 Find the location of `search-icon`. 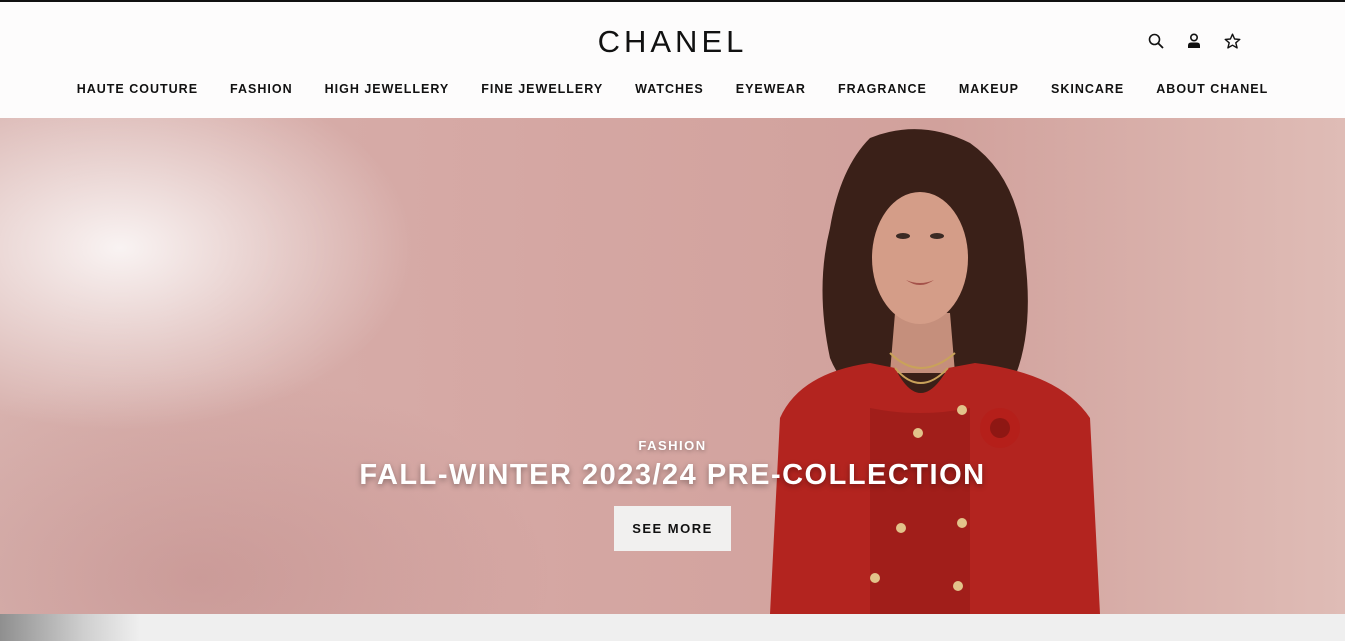

search-icon is located at coordinates (1156, 41).